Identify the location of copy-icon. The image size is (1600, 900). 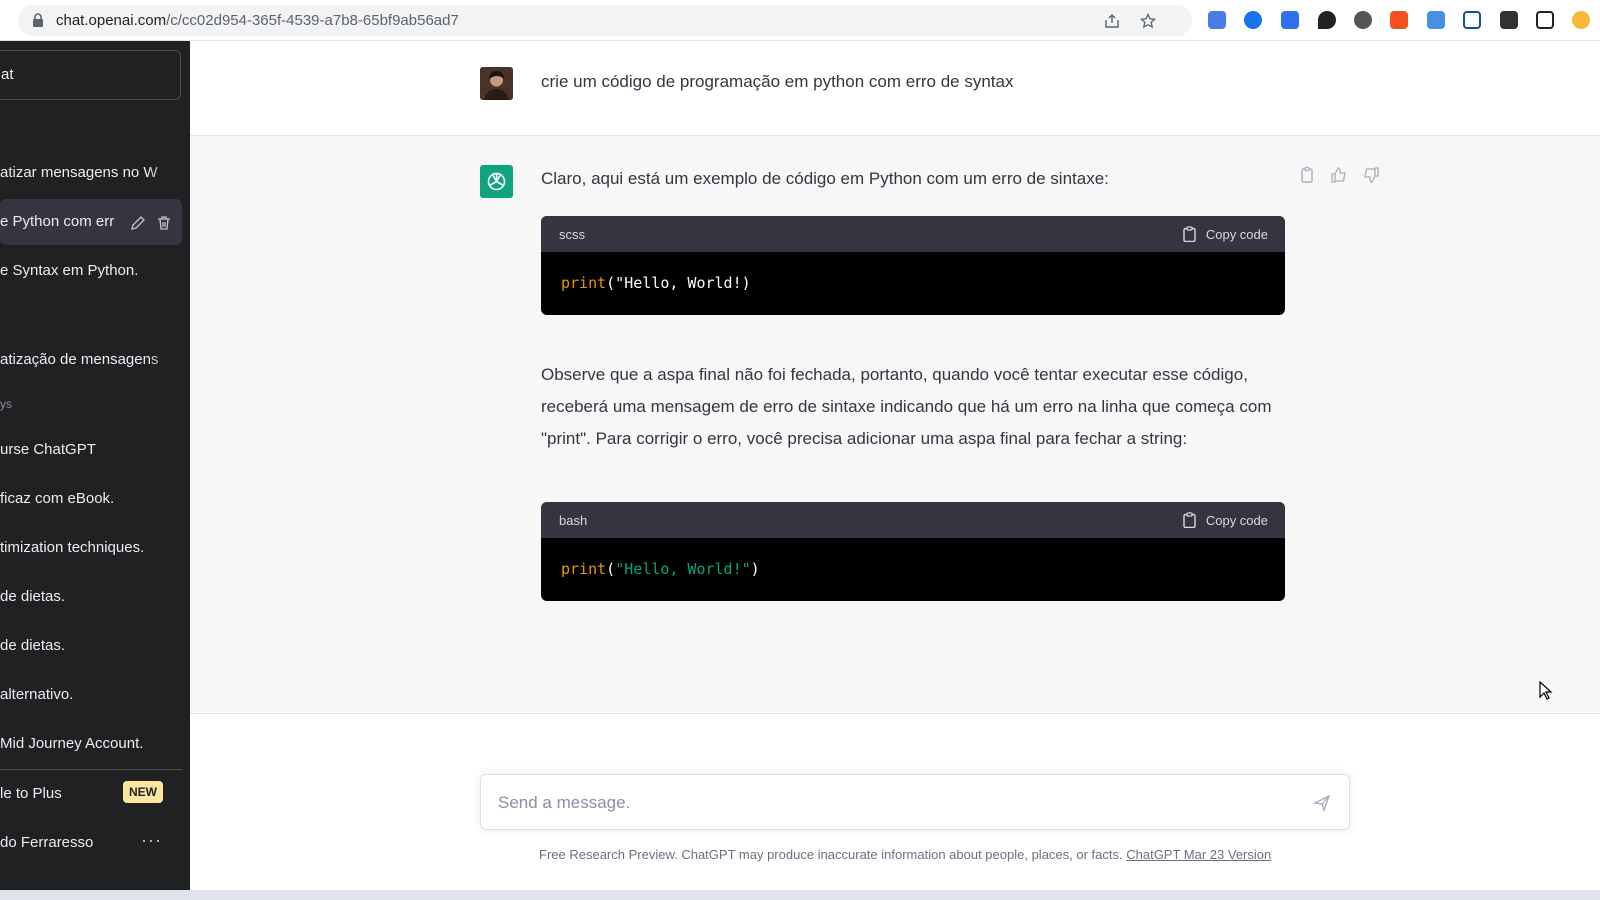
(1307, 175).